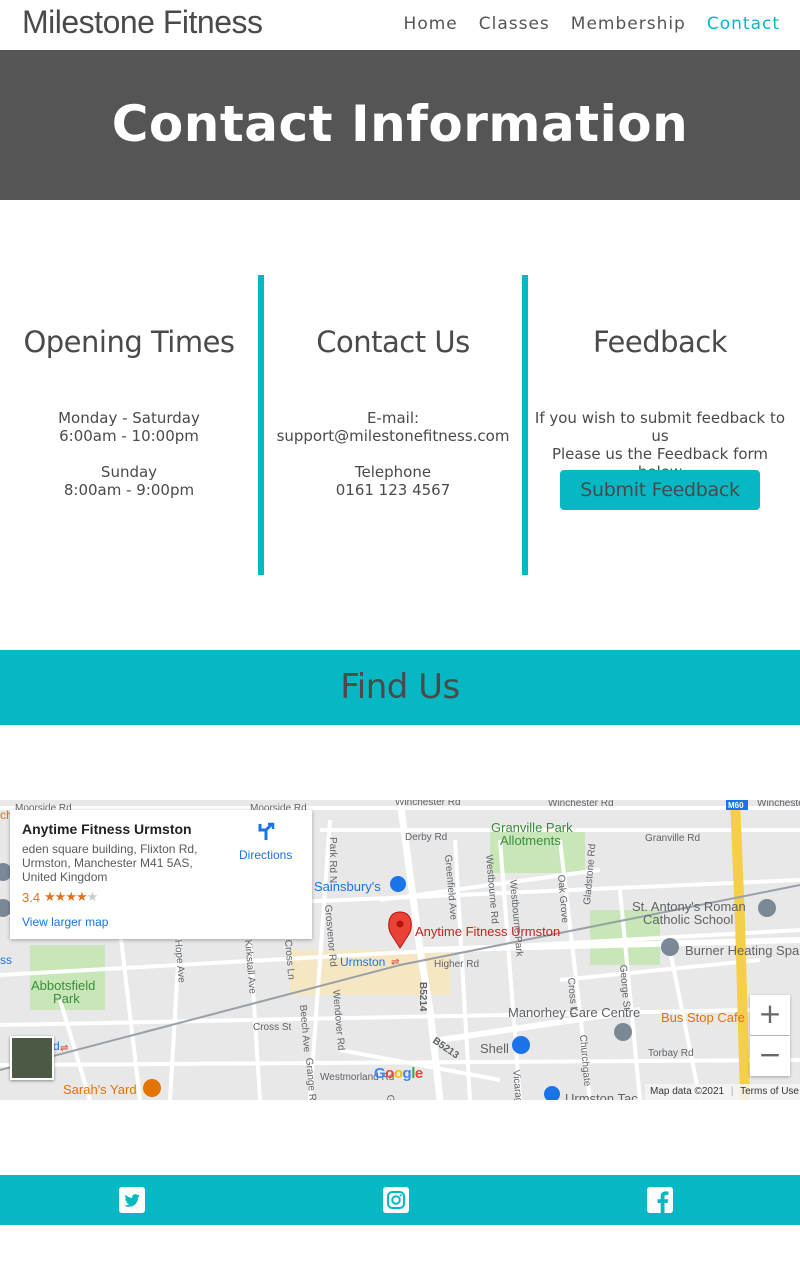 The image size is (800, 1280). I want to click on place-name: Anytime Fitness Urmston, so click(107, 829).